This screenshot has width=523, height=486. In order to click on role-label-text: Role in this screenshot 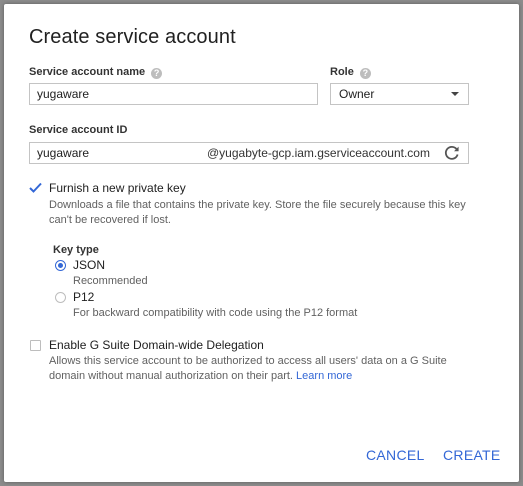, I will do `click(342, 72)`.